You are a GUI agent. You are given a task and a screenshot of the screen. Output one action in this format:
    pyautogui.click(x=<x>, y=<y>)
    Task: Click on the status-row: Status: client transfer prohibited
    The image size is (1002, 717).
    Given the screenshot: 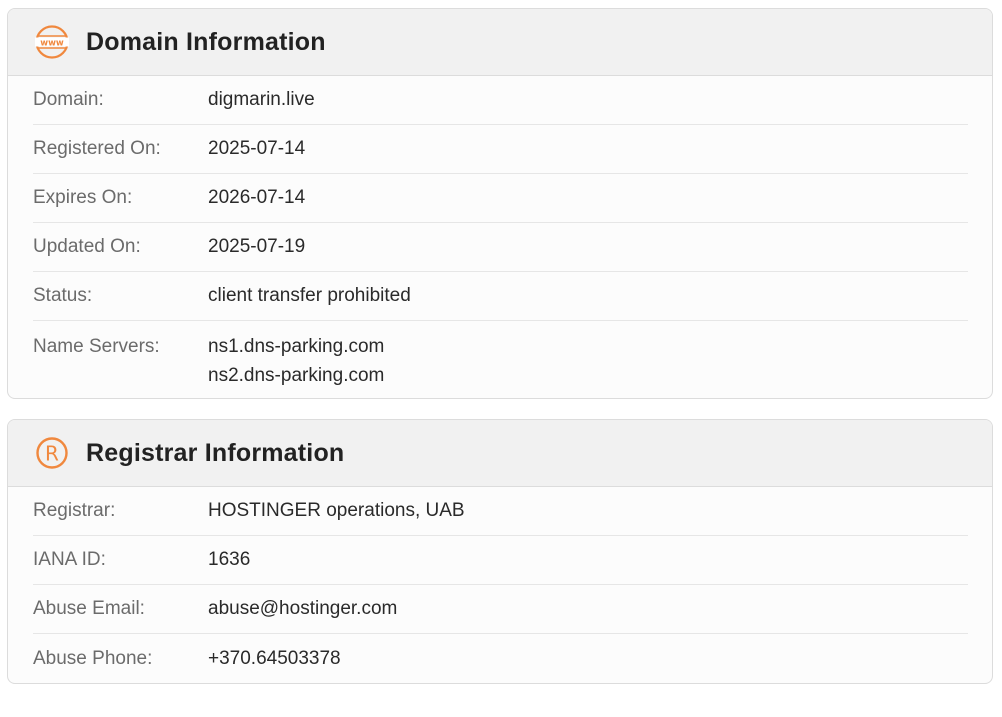 What is the action you would take?
    pyautogui.click(x=500, y=296)
    